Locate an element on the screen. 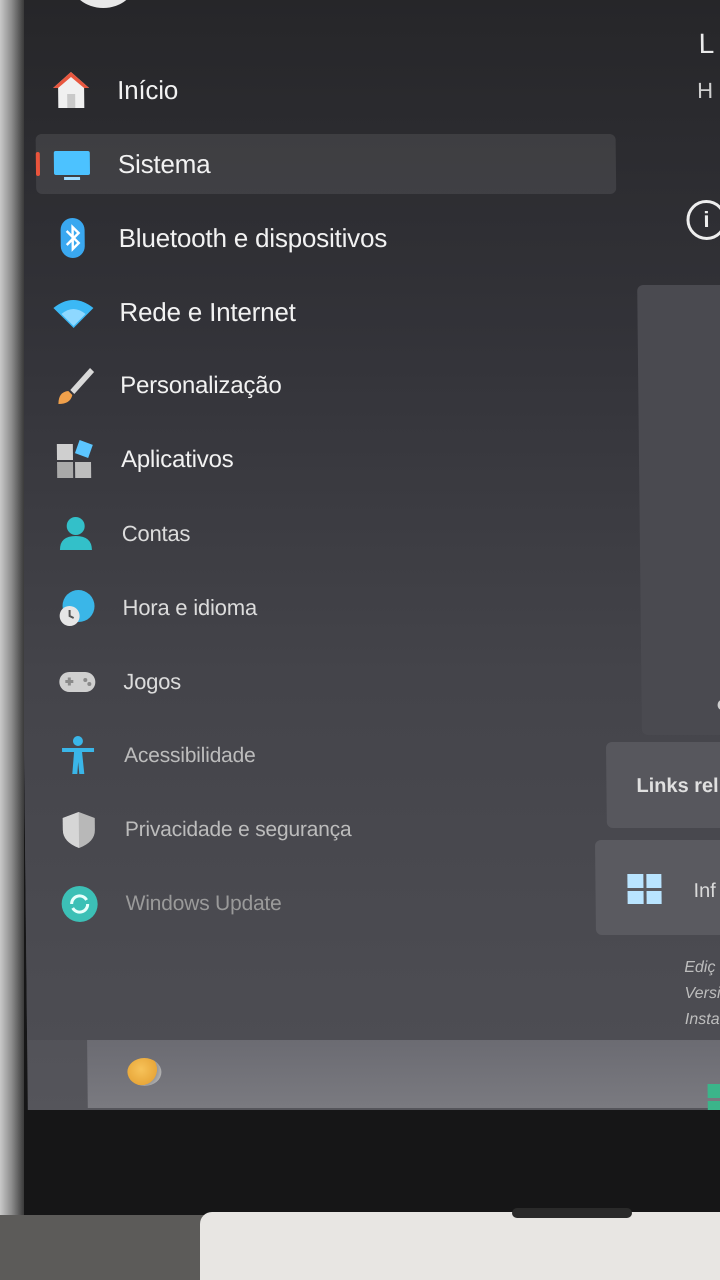  nav-label: Sistema is located at coordinates (164, 163).